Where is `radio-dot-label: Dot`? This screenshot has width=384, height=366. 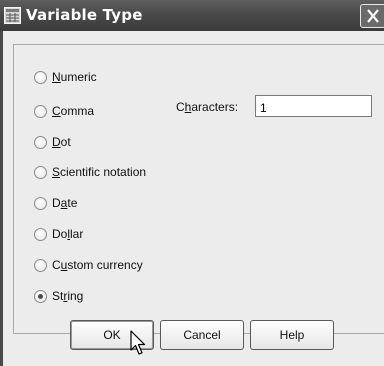
radio-dot-label: Dot is located at coordinates (61, 142).